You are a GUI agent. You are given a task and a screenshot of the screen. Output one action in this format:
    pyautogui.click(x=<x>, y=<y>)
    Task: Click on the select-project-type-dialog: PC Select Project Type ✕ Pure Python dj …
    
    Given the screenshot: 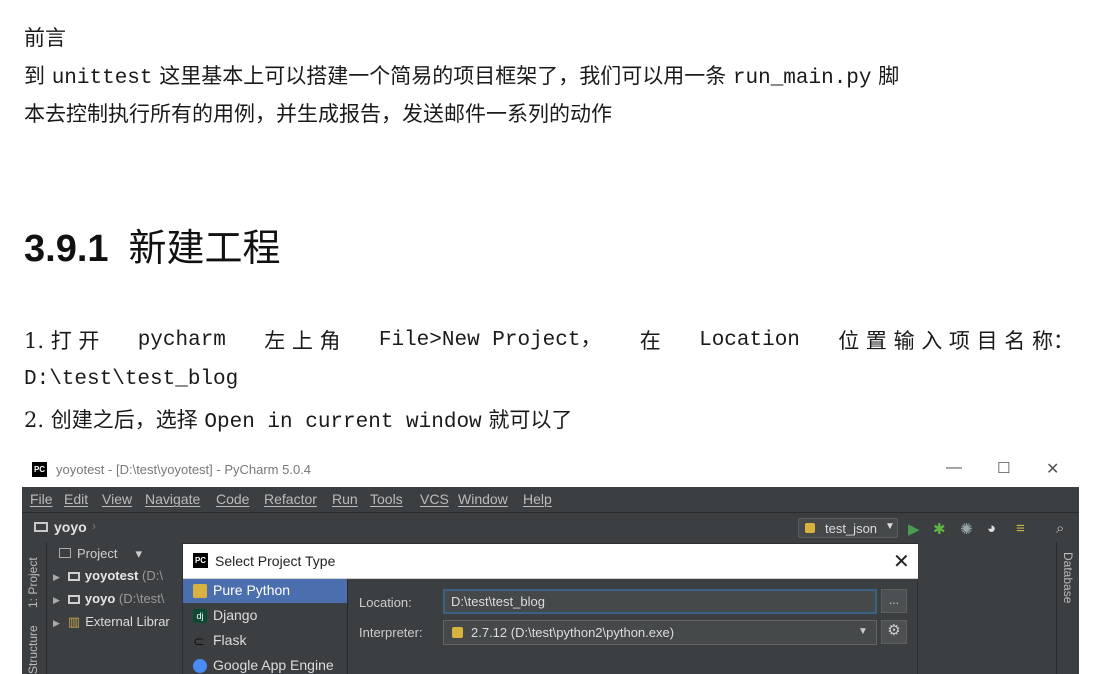 What is the action you would take?
    pyautogui.click(x=550, y=608)
    